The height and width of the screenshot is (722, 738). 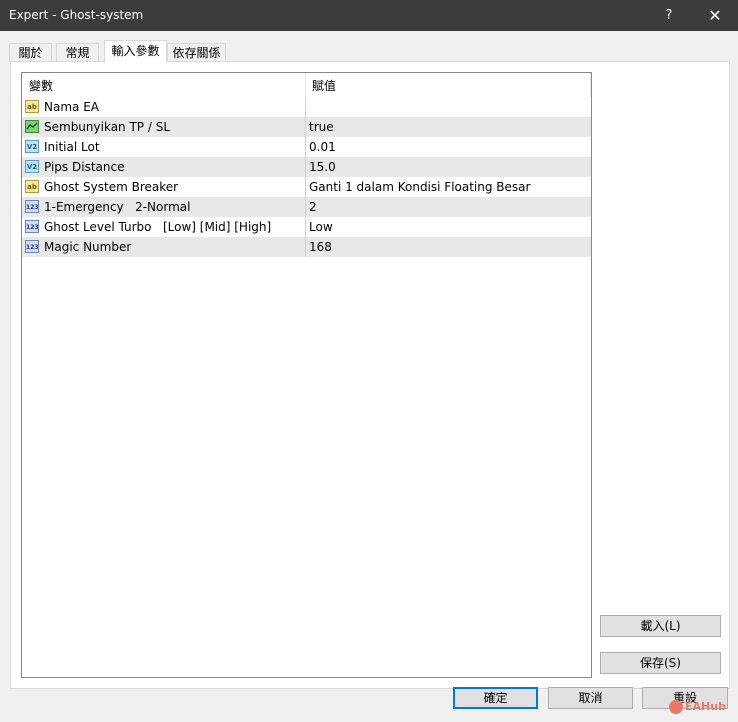 I want to click on param-value: 168, so click(x=320, y=247).